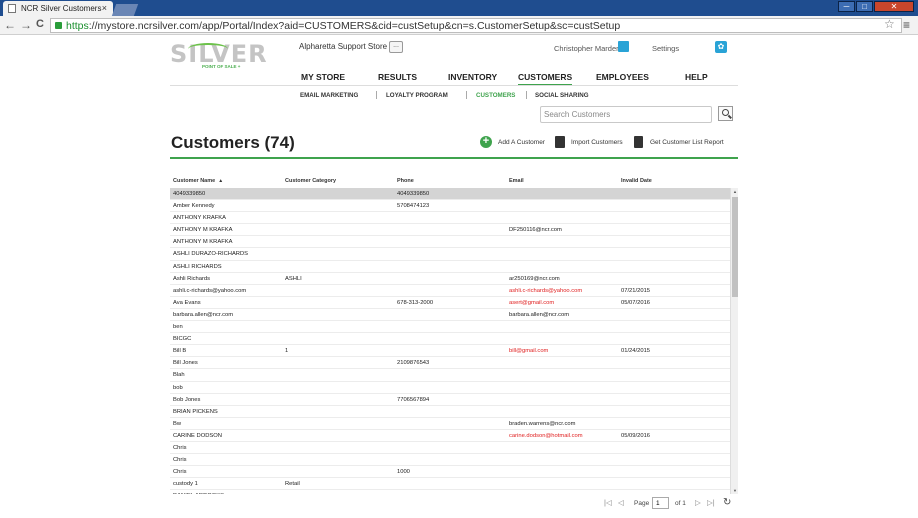 The height and width of the screenshot is (518, 918). Describe the element at coordinates (586, 48) in the screenshot. I see `user-name: Christopher Marder` at that location.